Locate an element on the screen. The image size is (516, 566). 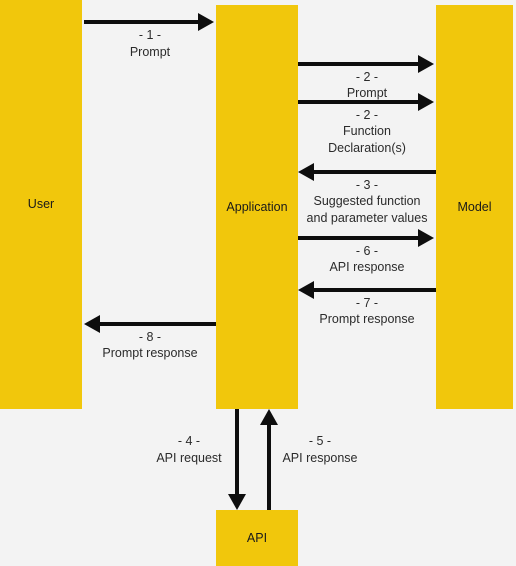
message-label-8-text: Prompt response is located at coordinates (150, 353).